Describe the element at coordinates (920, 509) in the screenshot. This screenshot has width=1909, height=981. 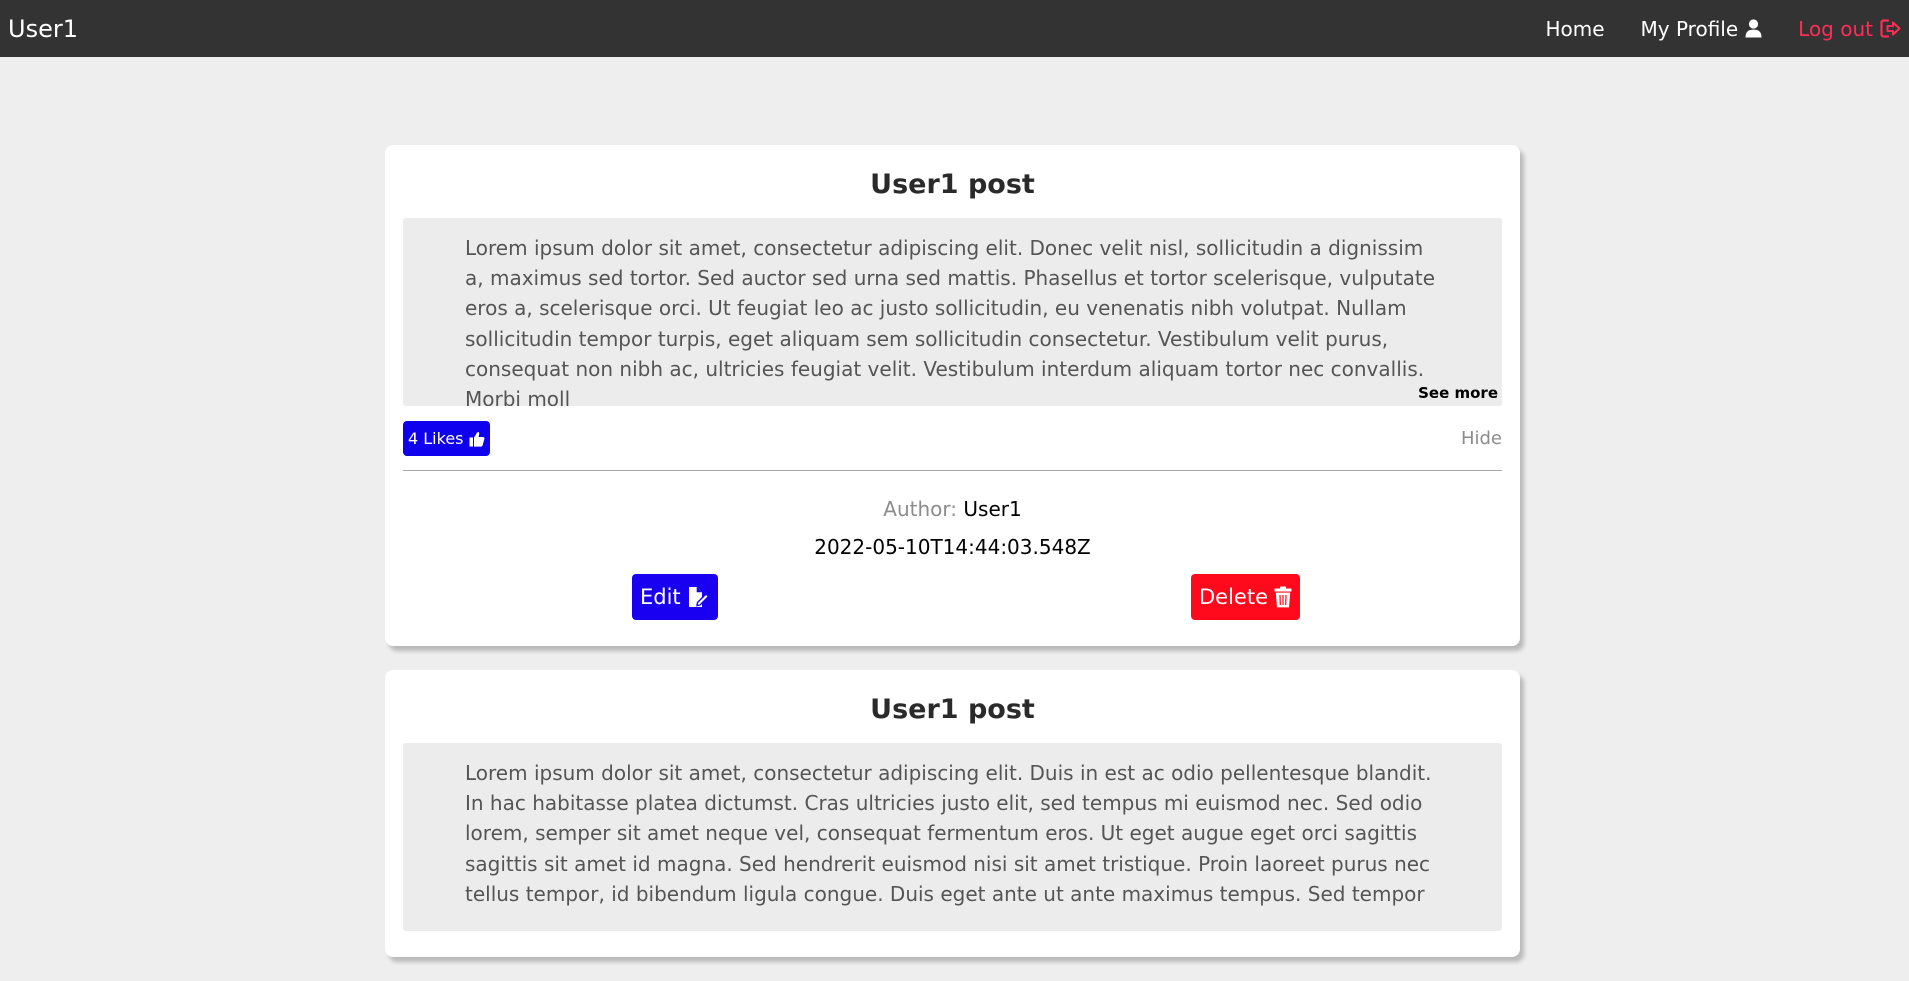
I see `author-label: Author:` at that location.